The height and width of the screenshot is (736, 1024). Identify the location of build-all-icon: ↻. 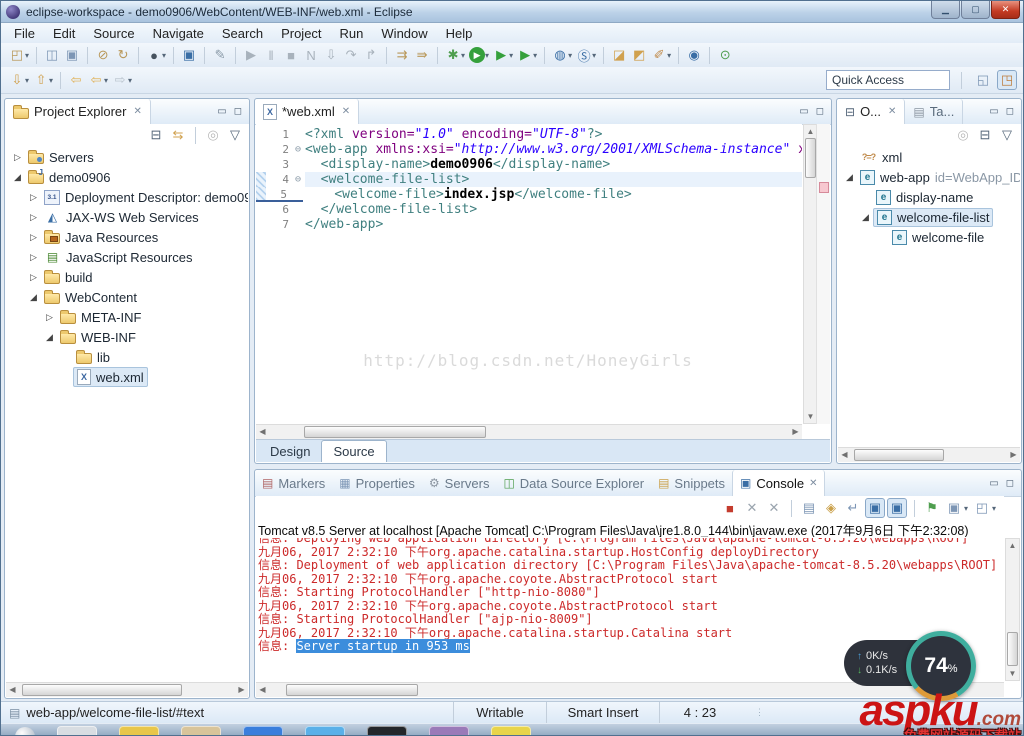
(123, 55).